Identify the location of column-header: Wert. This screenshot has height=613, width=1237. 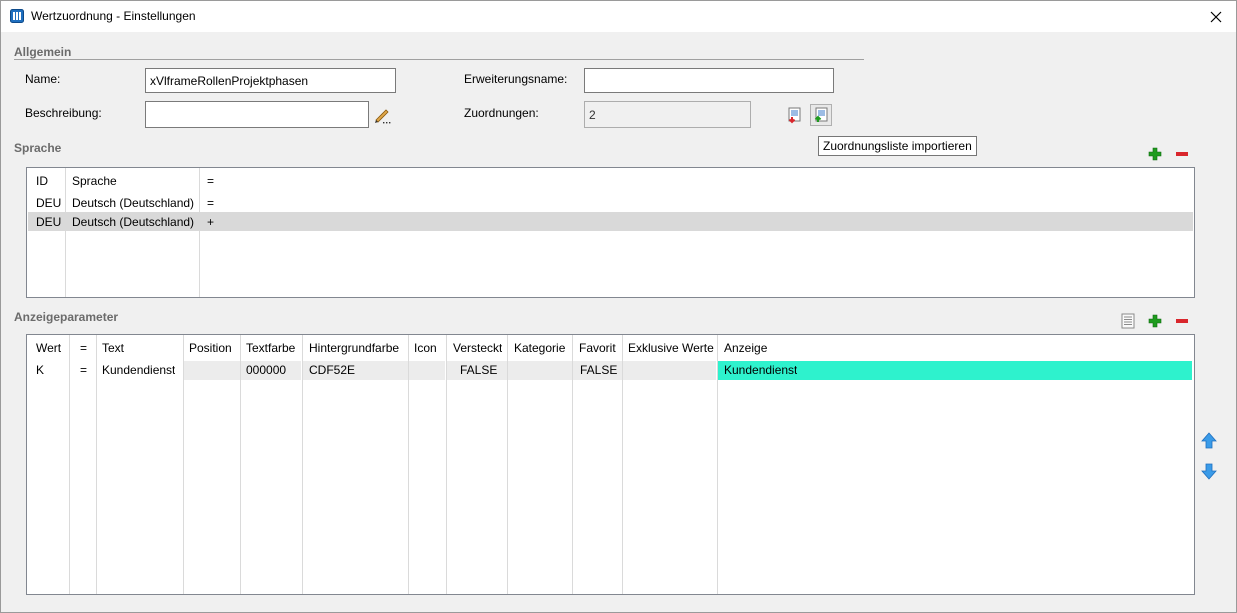
(48, 348).